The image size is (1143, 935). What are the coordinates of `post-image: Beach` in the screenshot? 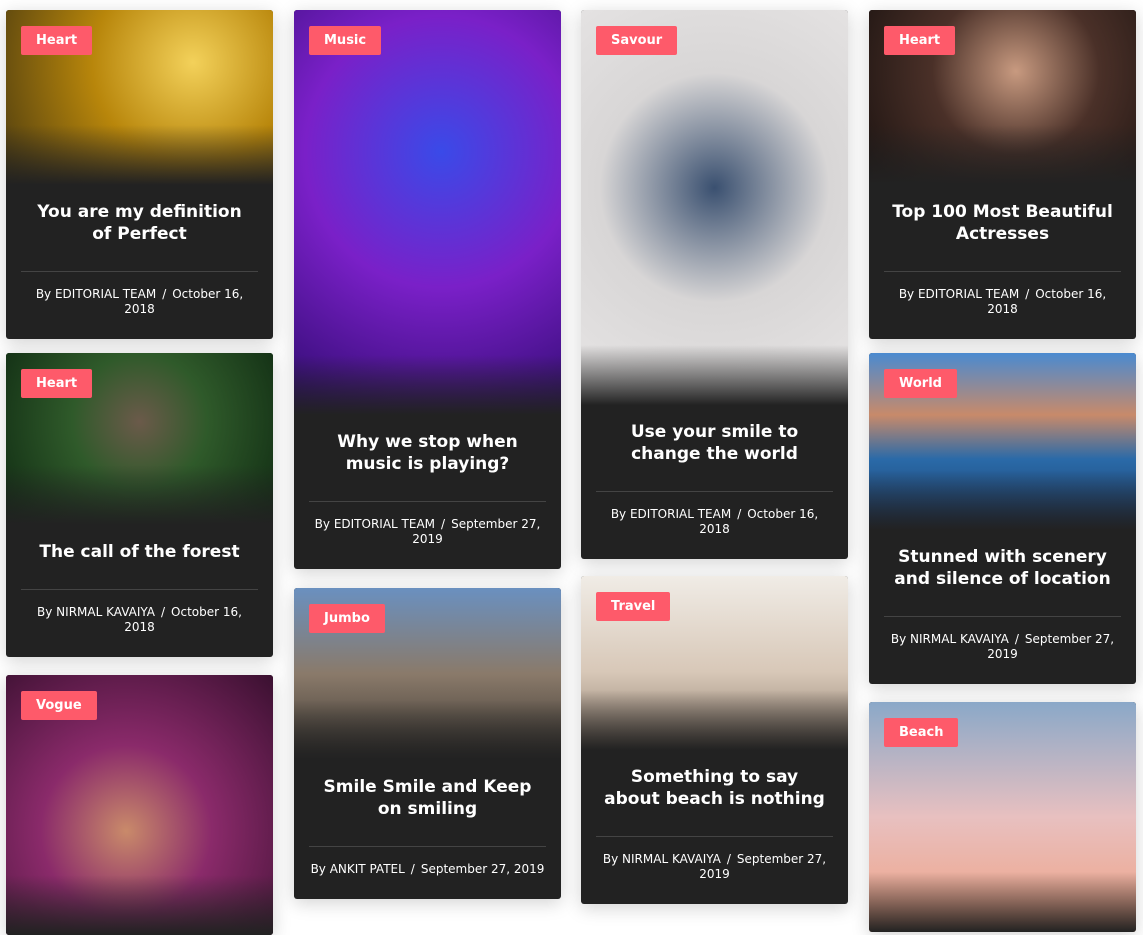 It's located at (1002, 817).